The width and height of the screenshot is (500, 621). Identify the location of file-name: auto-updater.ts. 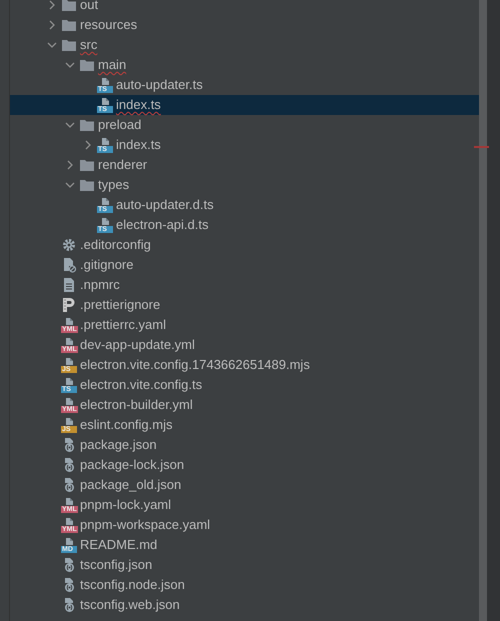
(159, 85).